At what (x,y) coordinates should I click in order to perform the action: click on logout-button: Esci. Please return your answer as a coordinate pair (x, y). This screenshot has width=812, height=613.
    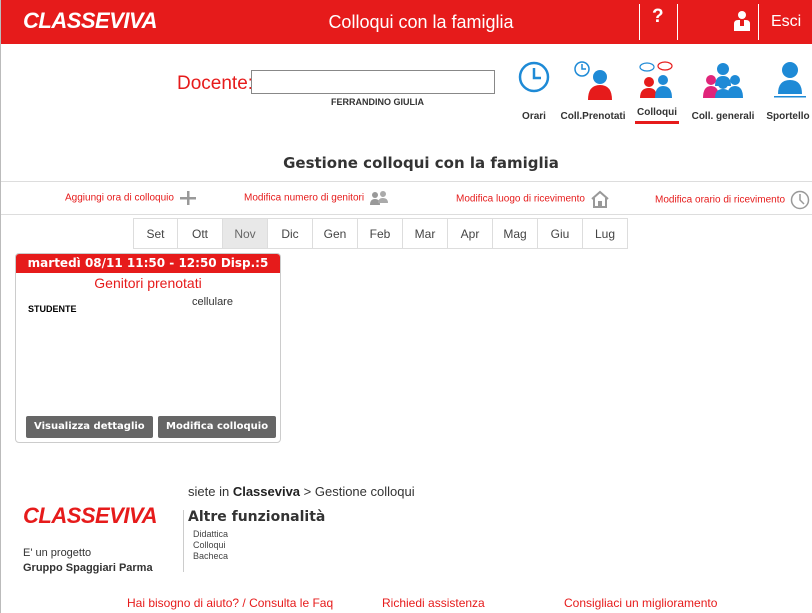
    Looking at the image, I should click on (786, 22).